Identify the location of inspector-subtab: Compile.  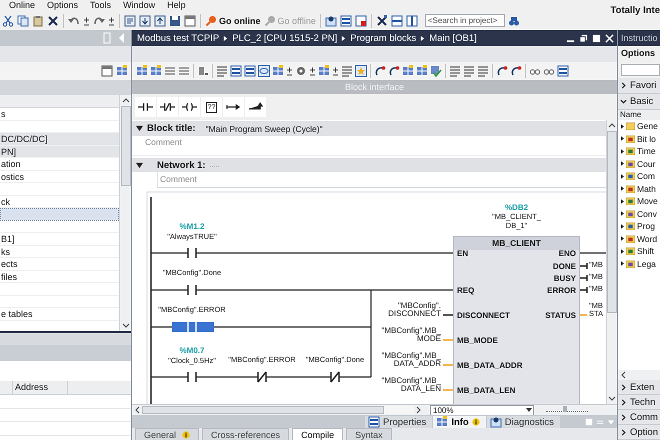
(318, 434).